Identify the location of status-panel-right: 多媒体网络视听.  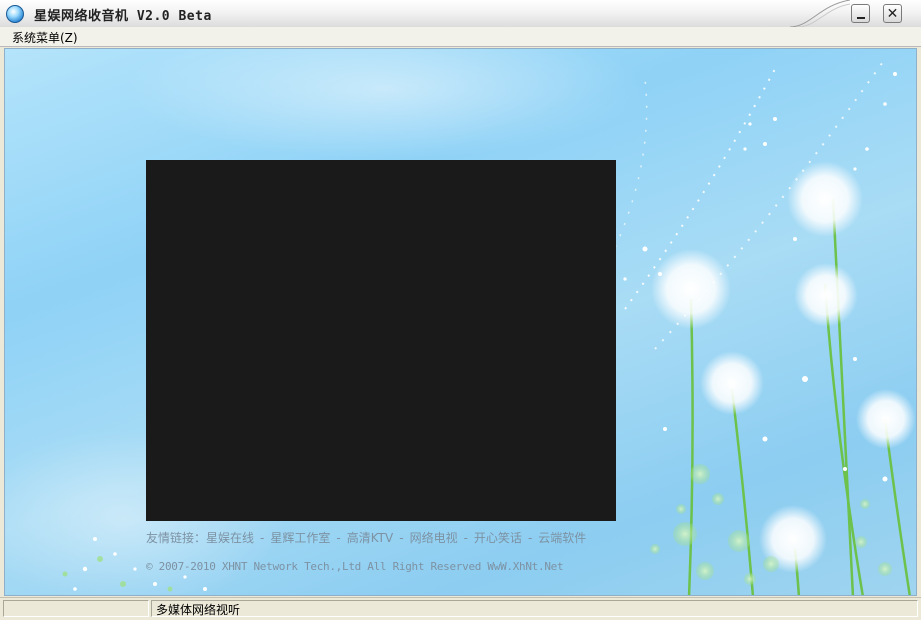
(534, 608).